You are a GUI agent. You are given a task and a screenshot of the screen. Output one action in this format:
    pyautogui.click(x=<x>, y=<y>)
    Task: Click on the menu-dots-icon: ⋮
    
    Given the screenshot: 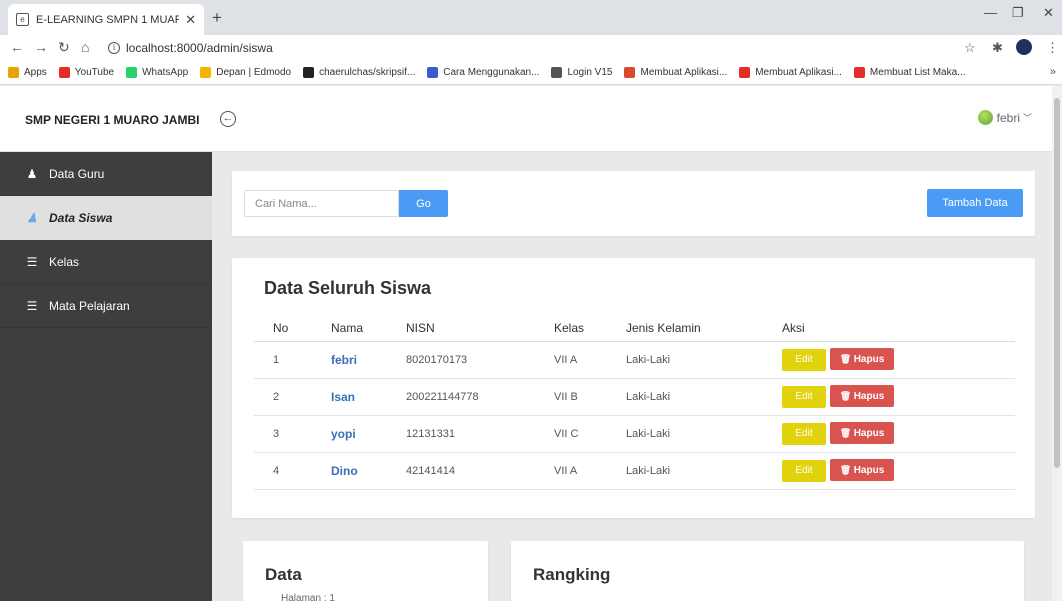 What is the action you would take?
    pyautogui.click(x=1052, y=48)
    